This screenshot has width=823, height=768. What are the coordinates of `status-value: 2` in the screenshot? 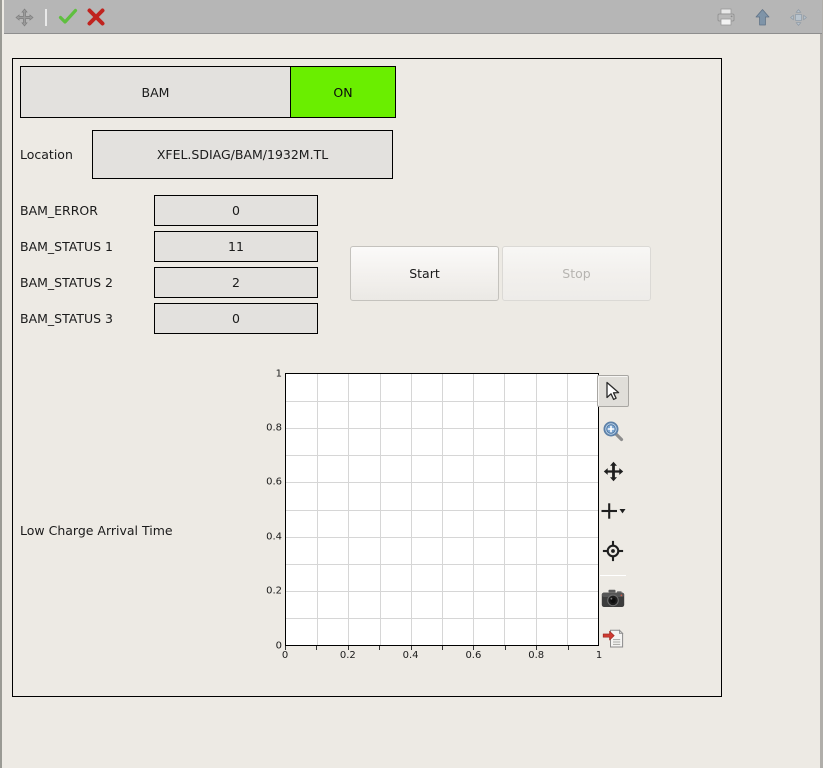 It's located at (236, 282).